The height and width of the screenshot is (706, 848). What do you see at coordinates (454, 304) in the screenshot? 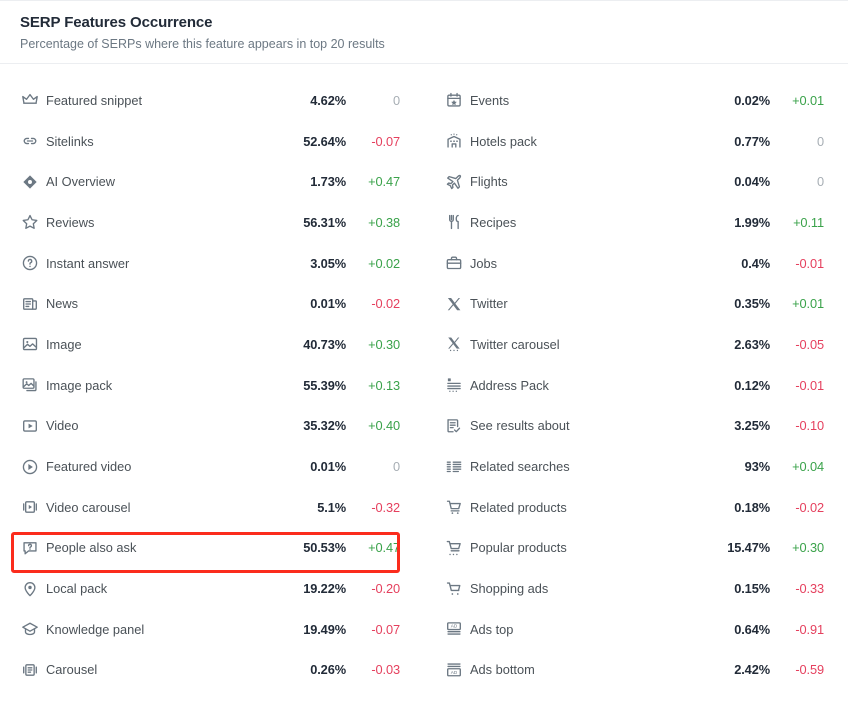
I see `twitter-x-icon` at bounding box center [454, 304].